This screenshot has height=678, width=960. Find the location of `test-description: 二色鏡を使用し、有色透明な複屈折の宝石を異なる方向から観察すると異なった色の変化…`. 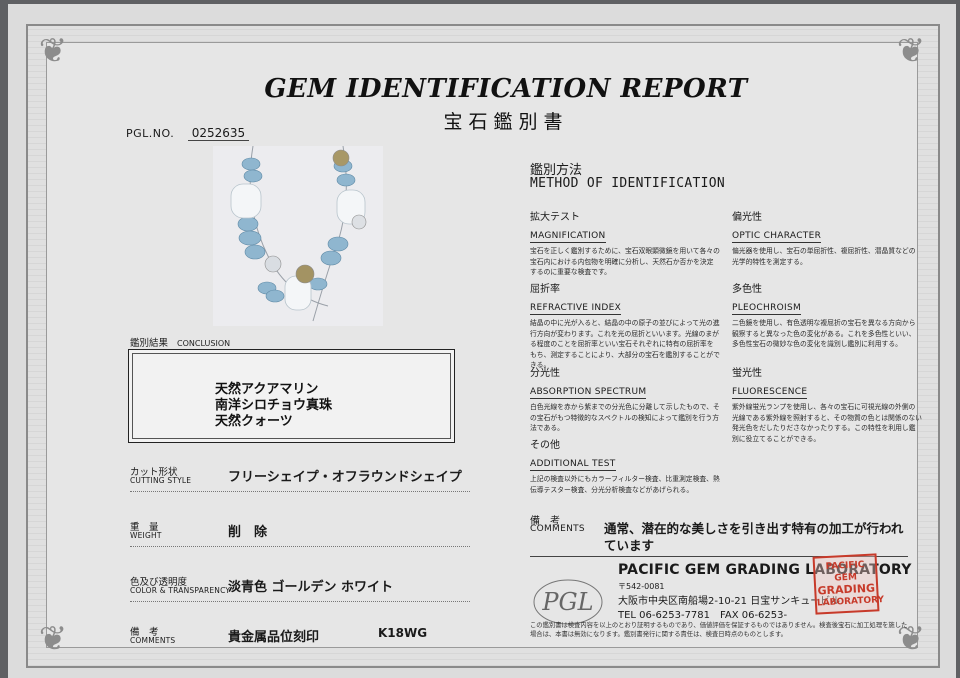

test-description: 二色鏡を使用し、有色透明な複屈折の宝石を異なる方向から観察すると異なった色の変化… is located at coordinates (824, 333).